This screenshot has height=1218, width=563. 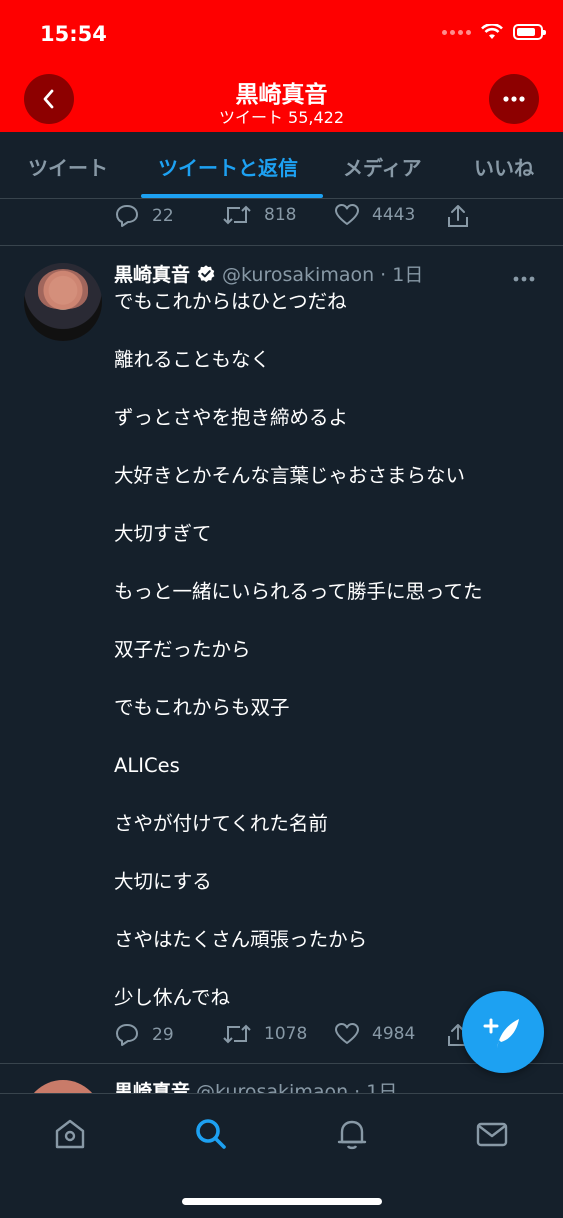 I want to click on tweet-actions: 29 1078 4984, so click(x=294, y=1037).